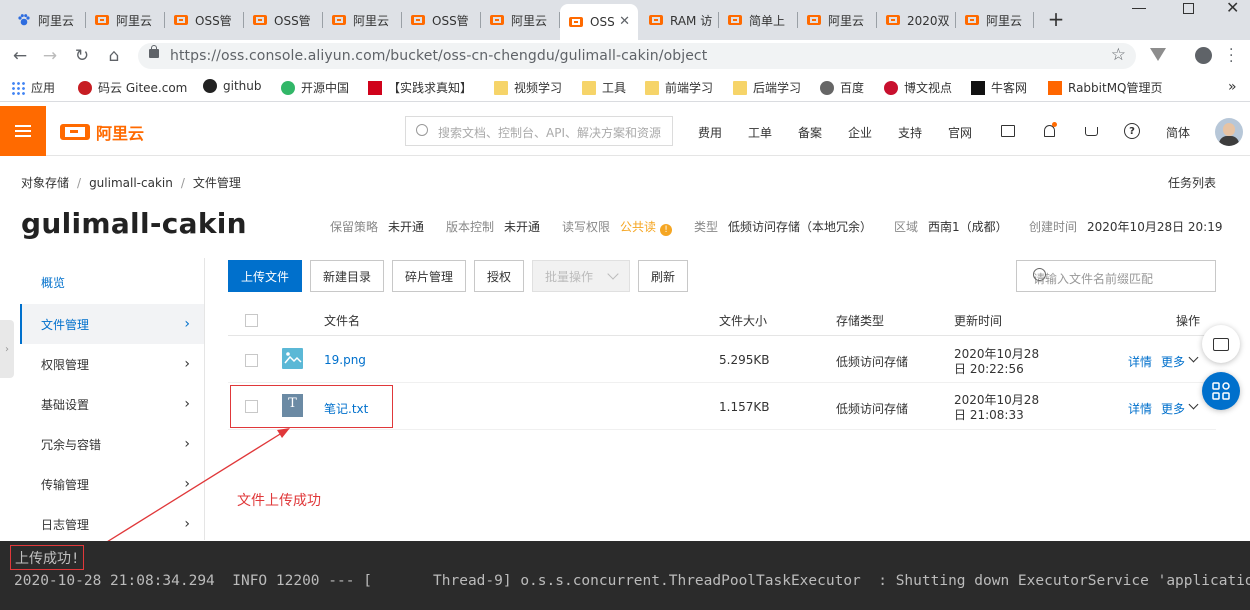  Describe the element at coordinates (429, 276) in the screenshot. I see `fragments-button: 碎片管理` at that location.